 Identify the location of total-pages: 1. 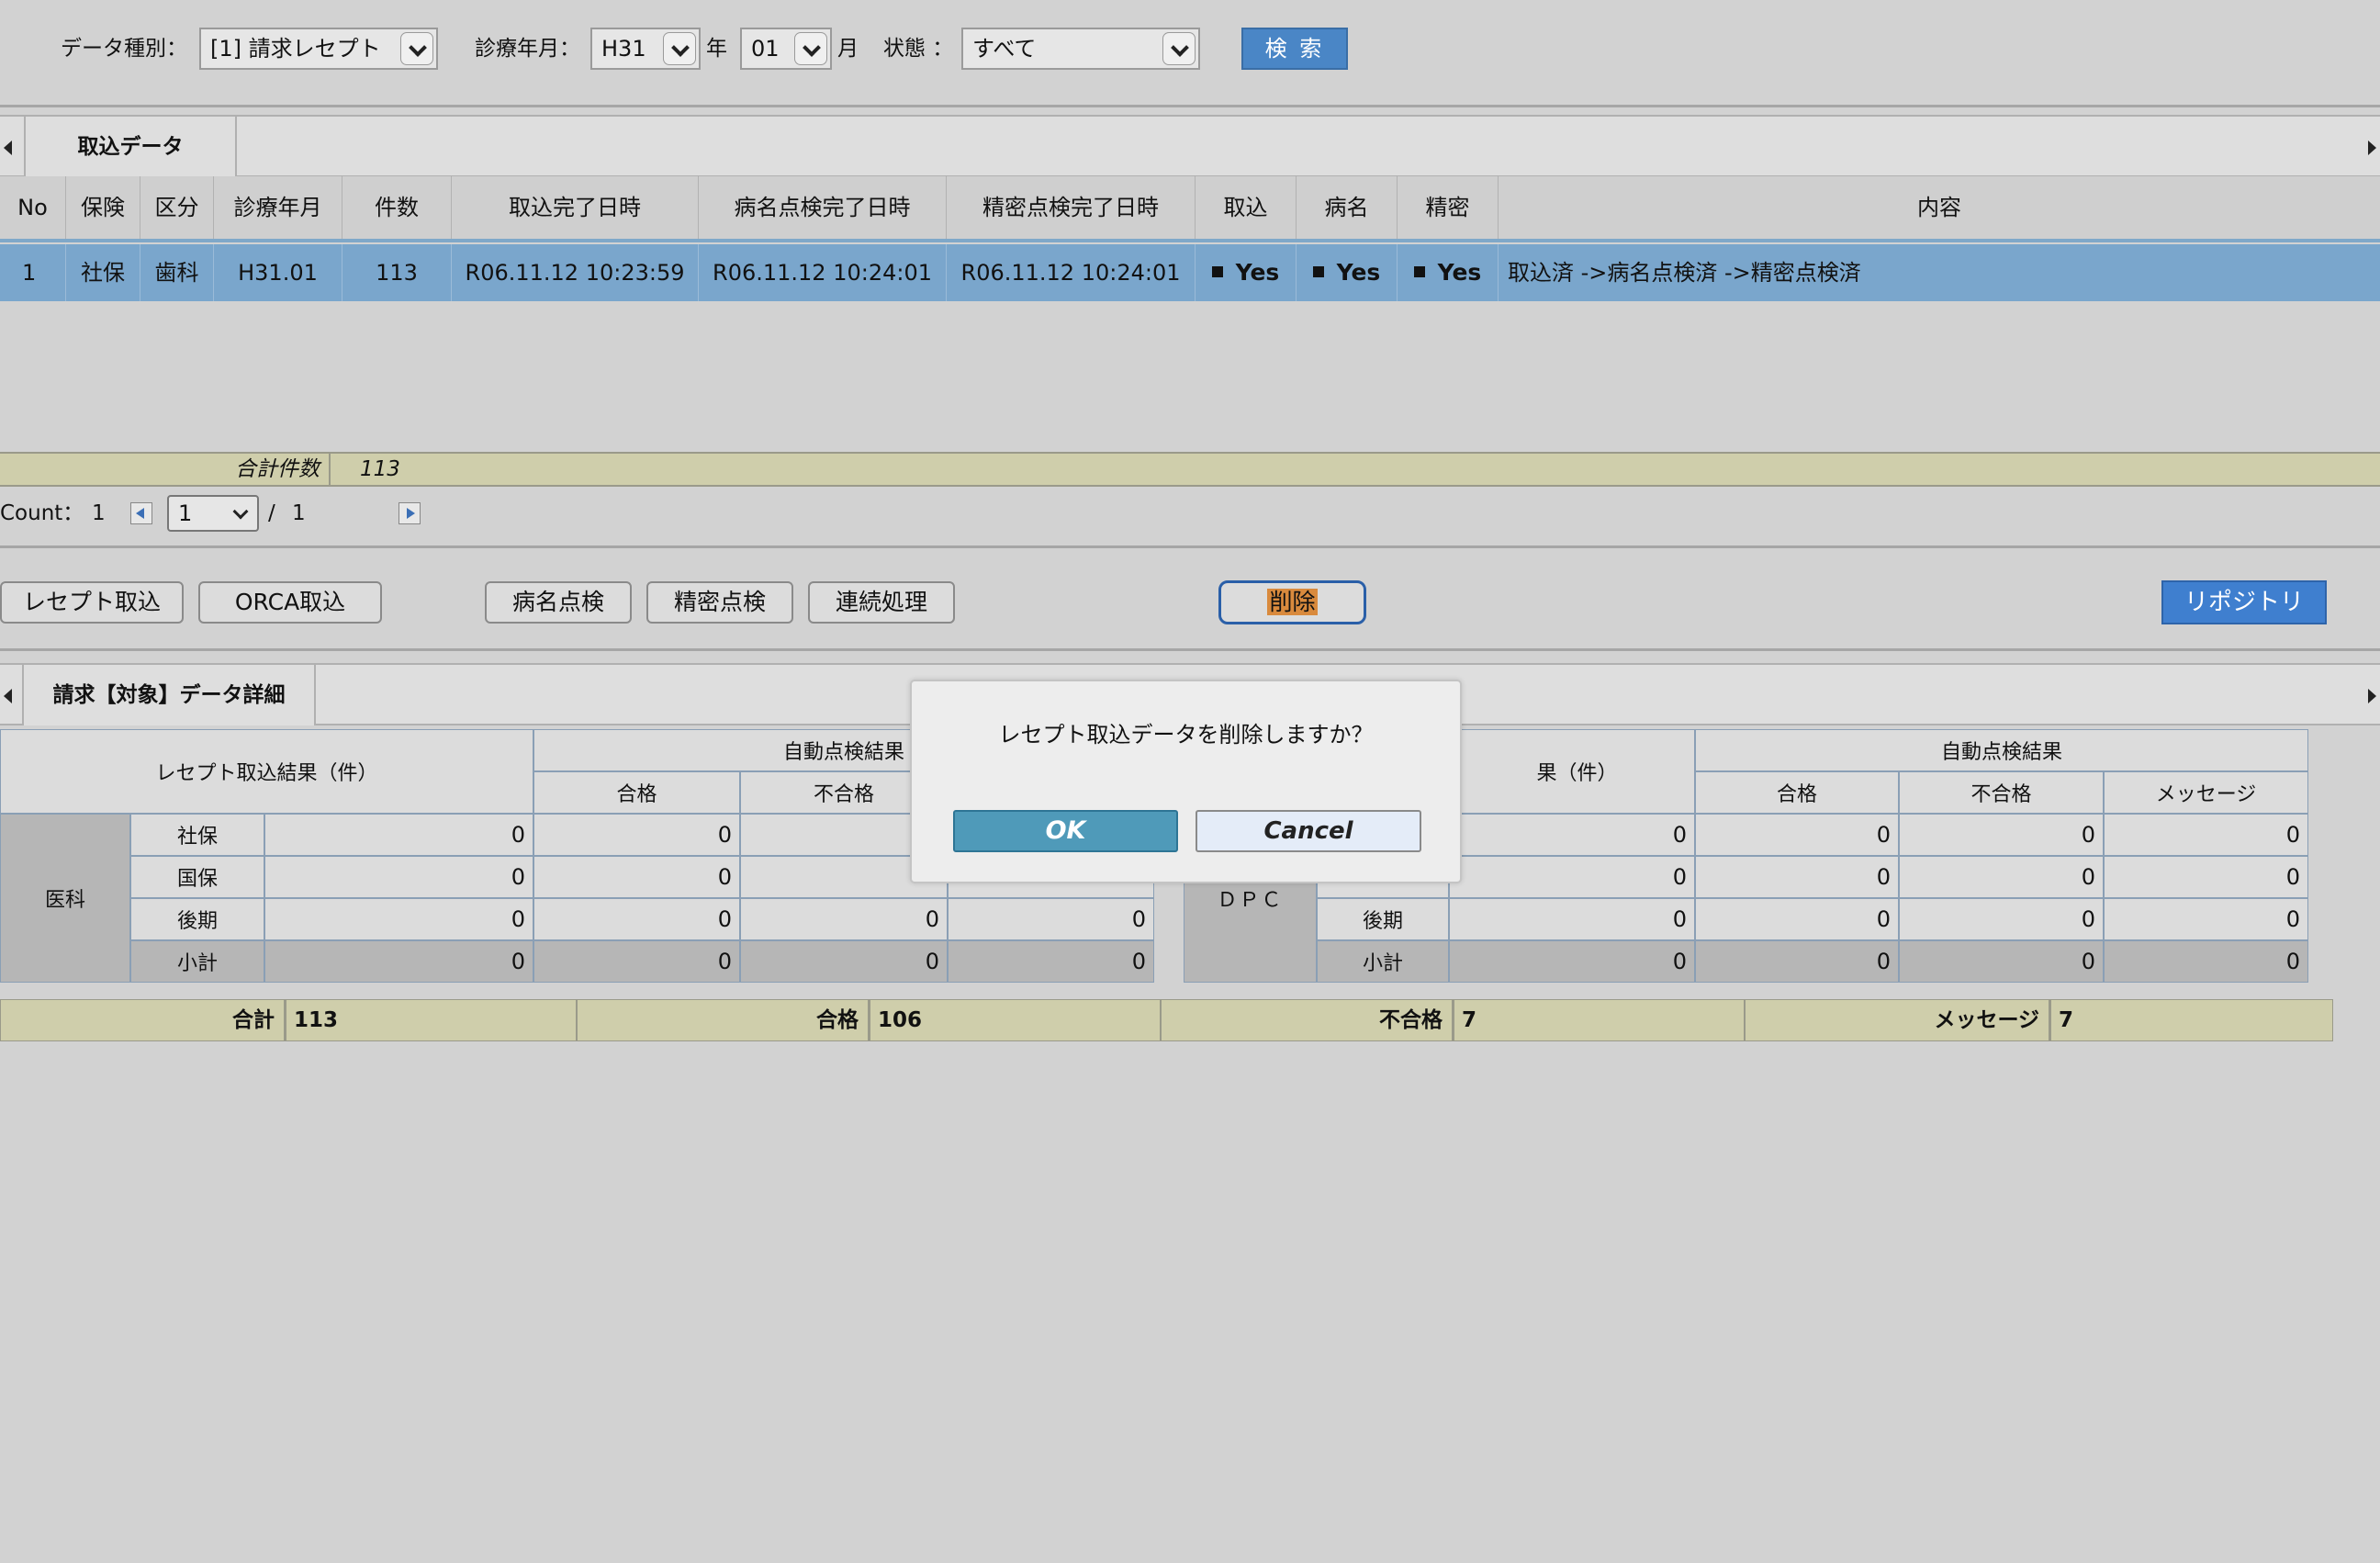
(299, 513).